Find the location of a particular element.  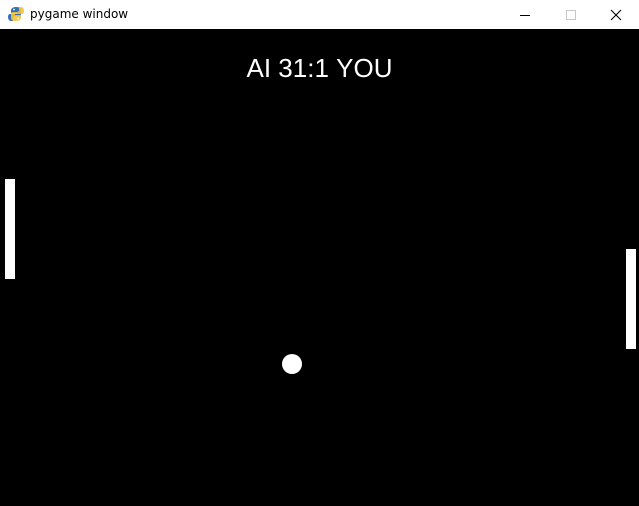

player-score: 1 is located at coordinates (321, 68).